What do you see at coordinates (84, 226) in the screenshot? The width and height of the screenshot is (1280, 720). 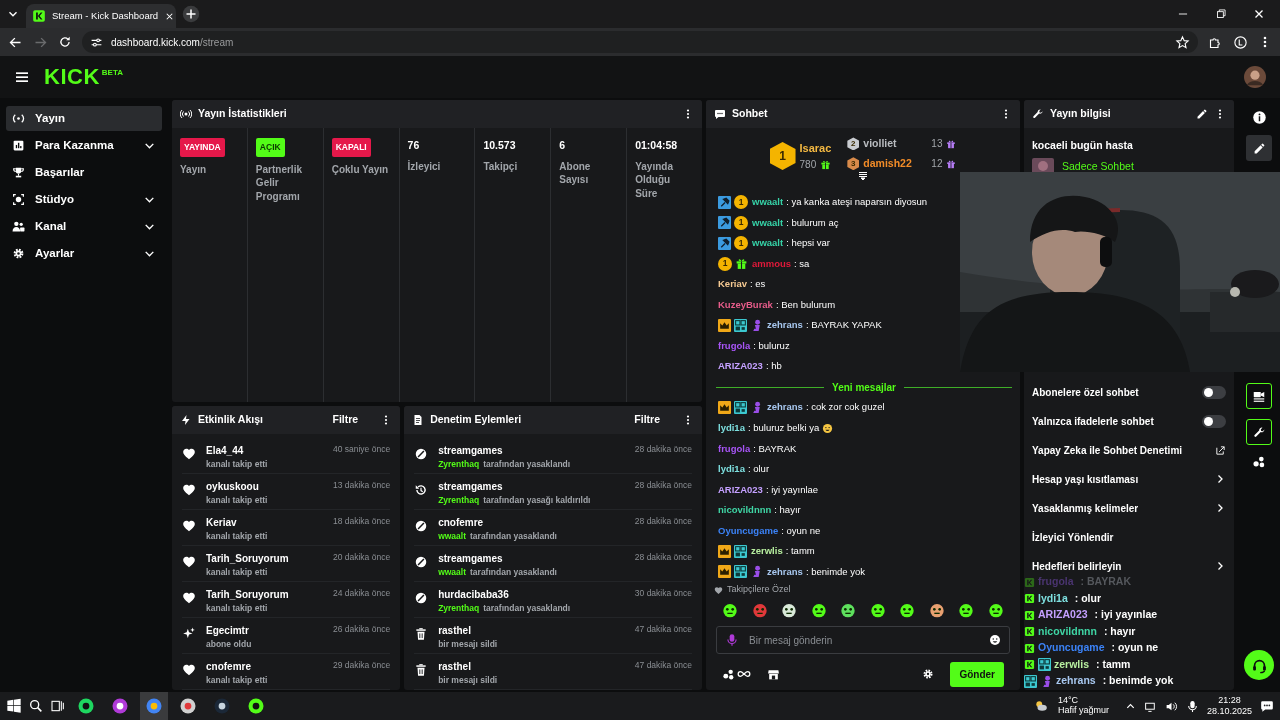 I see `sidebar-item: Kanal` at bounding box center [84, 226].